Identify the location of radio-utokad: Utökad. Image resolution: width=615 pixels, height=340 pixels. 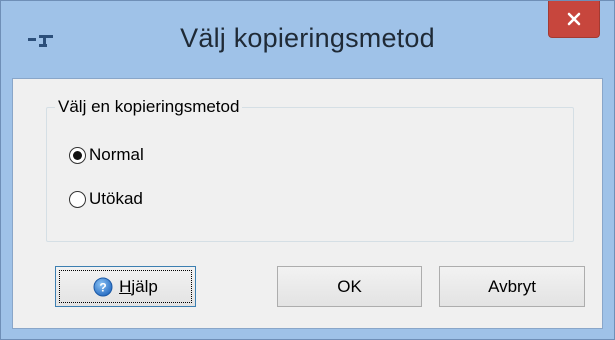
(106, 199).